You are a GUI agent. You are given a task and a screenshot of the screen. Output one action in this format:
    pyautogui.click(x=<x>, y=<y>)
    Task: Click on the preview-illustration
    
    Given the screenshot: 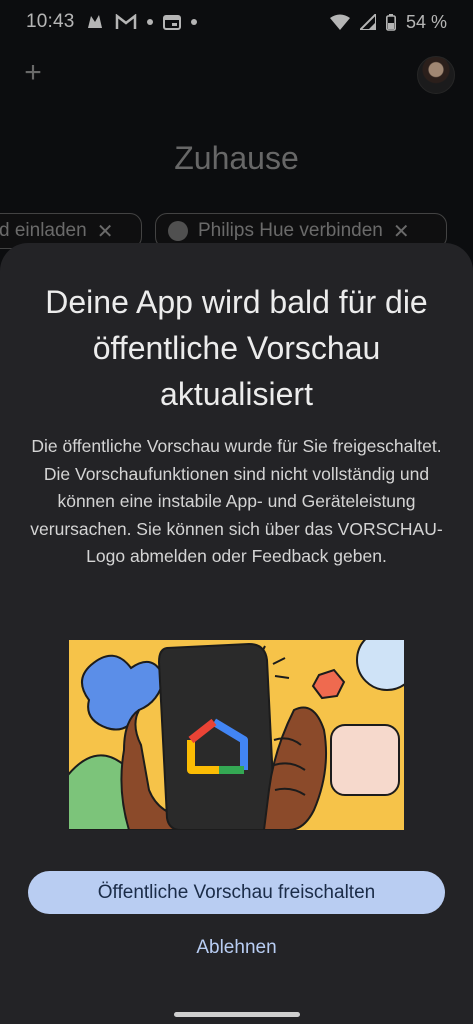 What is the action you would take?
    pyautogui.click(x=236, y=735)
    